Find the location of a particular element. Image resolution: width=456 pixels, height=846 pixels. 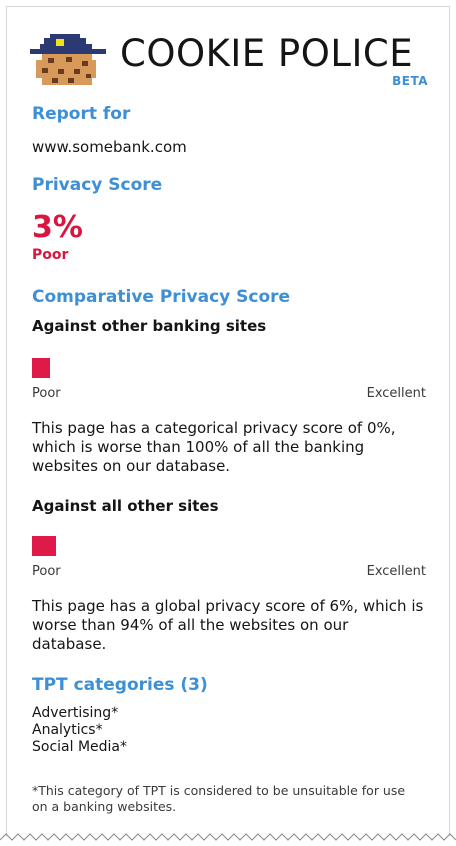

header: COOKIE POLICE BETA is located at coordinates (230, 59).